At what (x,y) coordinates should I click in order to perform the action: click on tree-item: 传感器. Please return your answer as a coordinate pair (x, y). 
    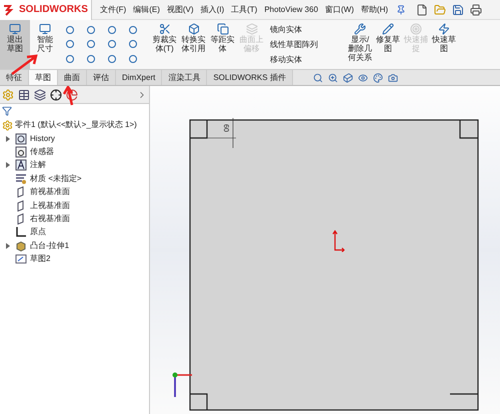
    Looking at the image, I should click on (42, 152).